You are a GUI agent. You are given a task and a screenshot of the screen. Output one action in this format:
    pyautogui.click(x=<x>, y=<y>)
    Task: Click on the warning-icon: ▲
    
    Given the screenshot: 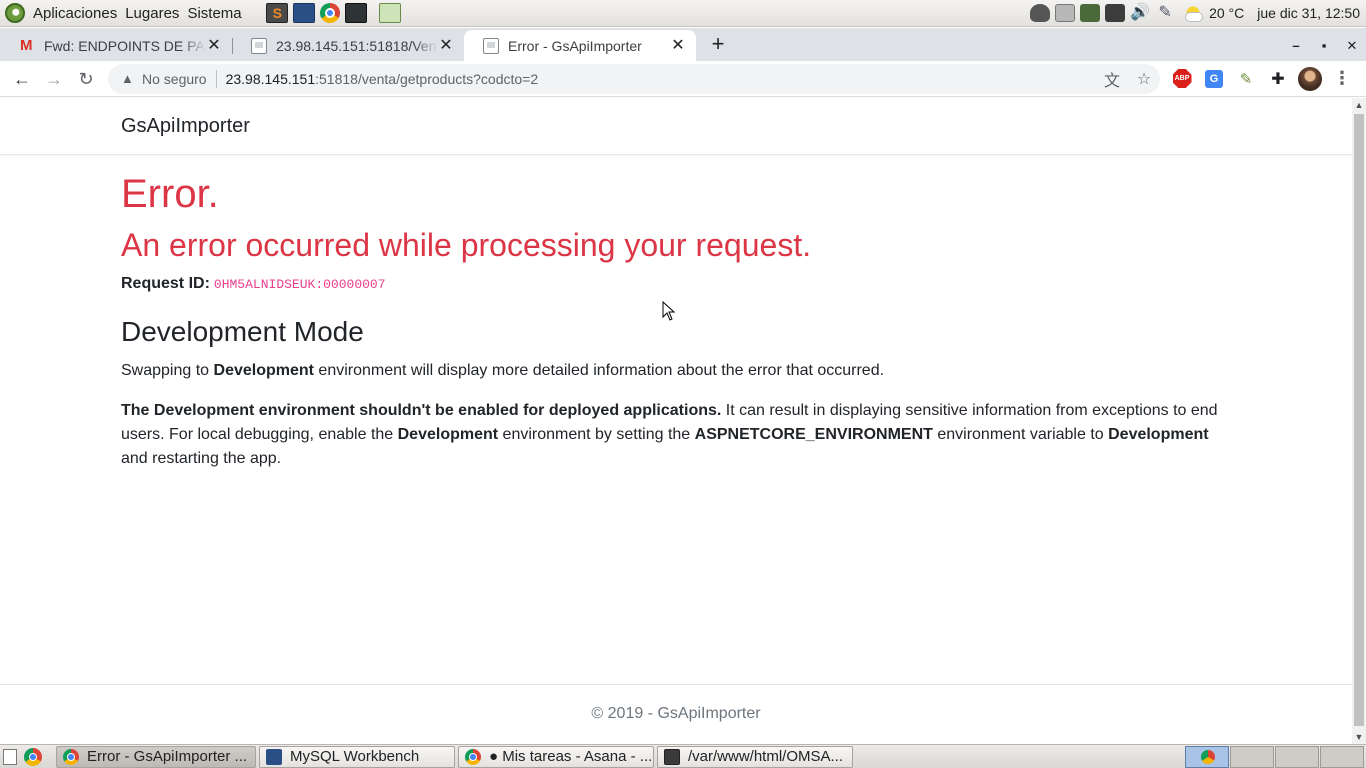 What is the action you would take?
    pyautogui.click(x=128, y=78)
    